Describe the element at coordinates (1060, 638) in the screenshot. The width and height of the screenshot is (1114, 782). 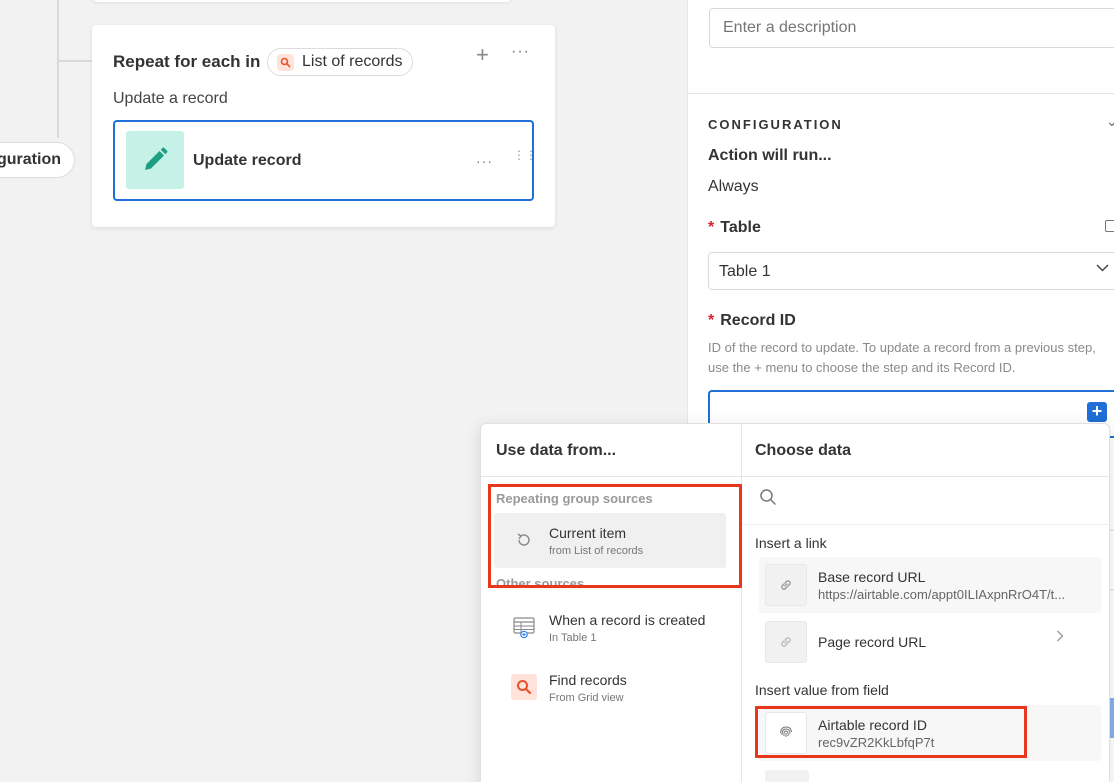
I see `chevron-right-icon` at that location.